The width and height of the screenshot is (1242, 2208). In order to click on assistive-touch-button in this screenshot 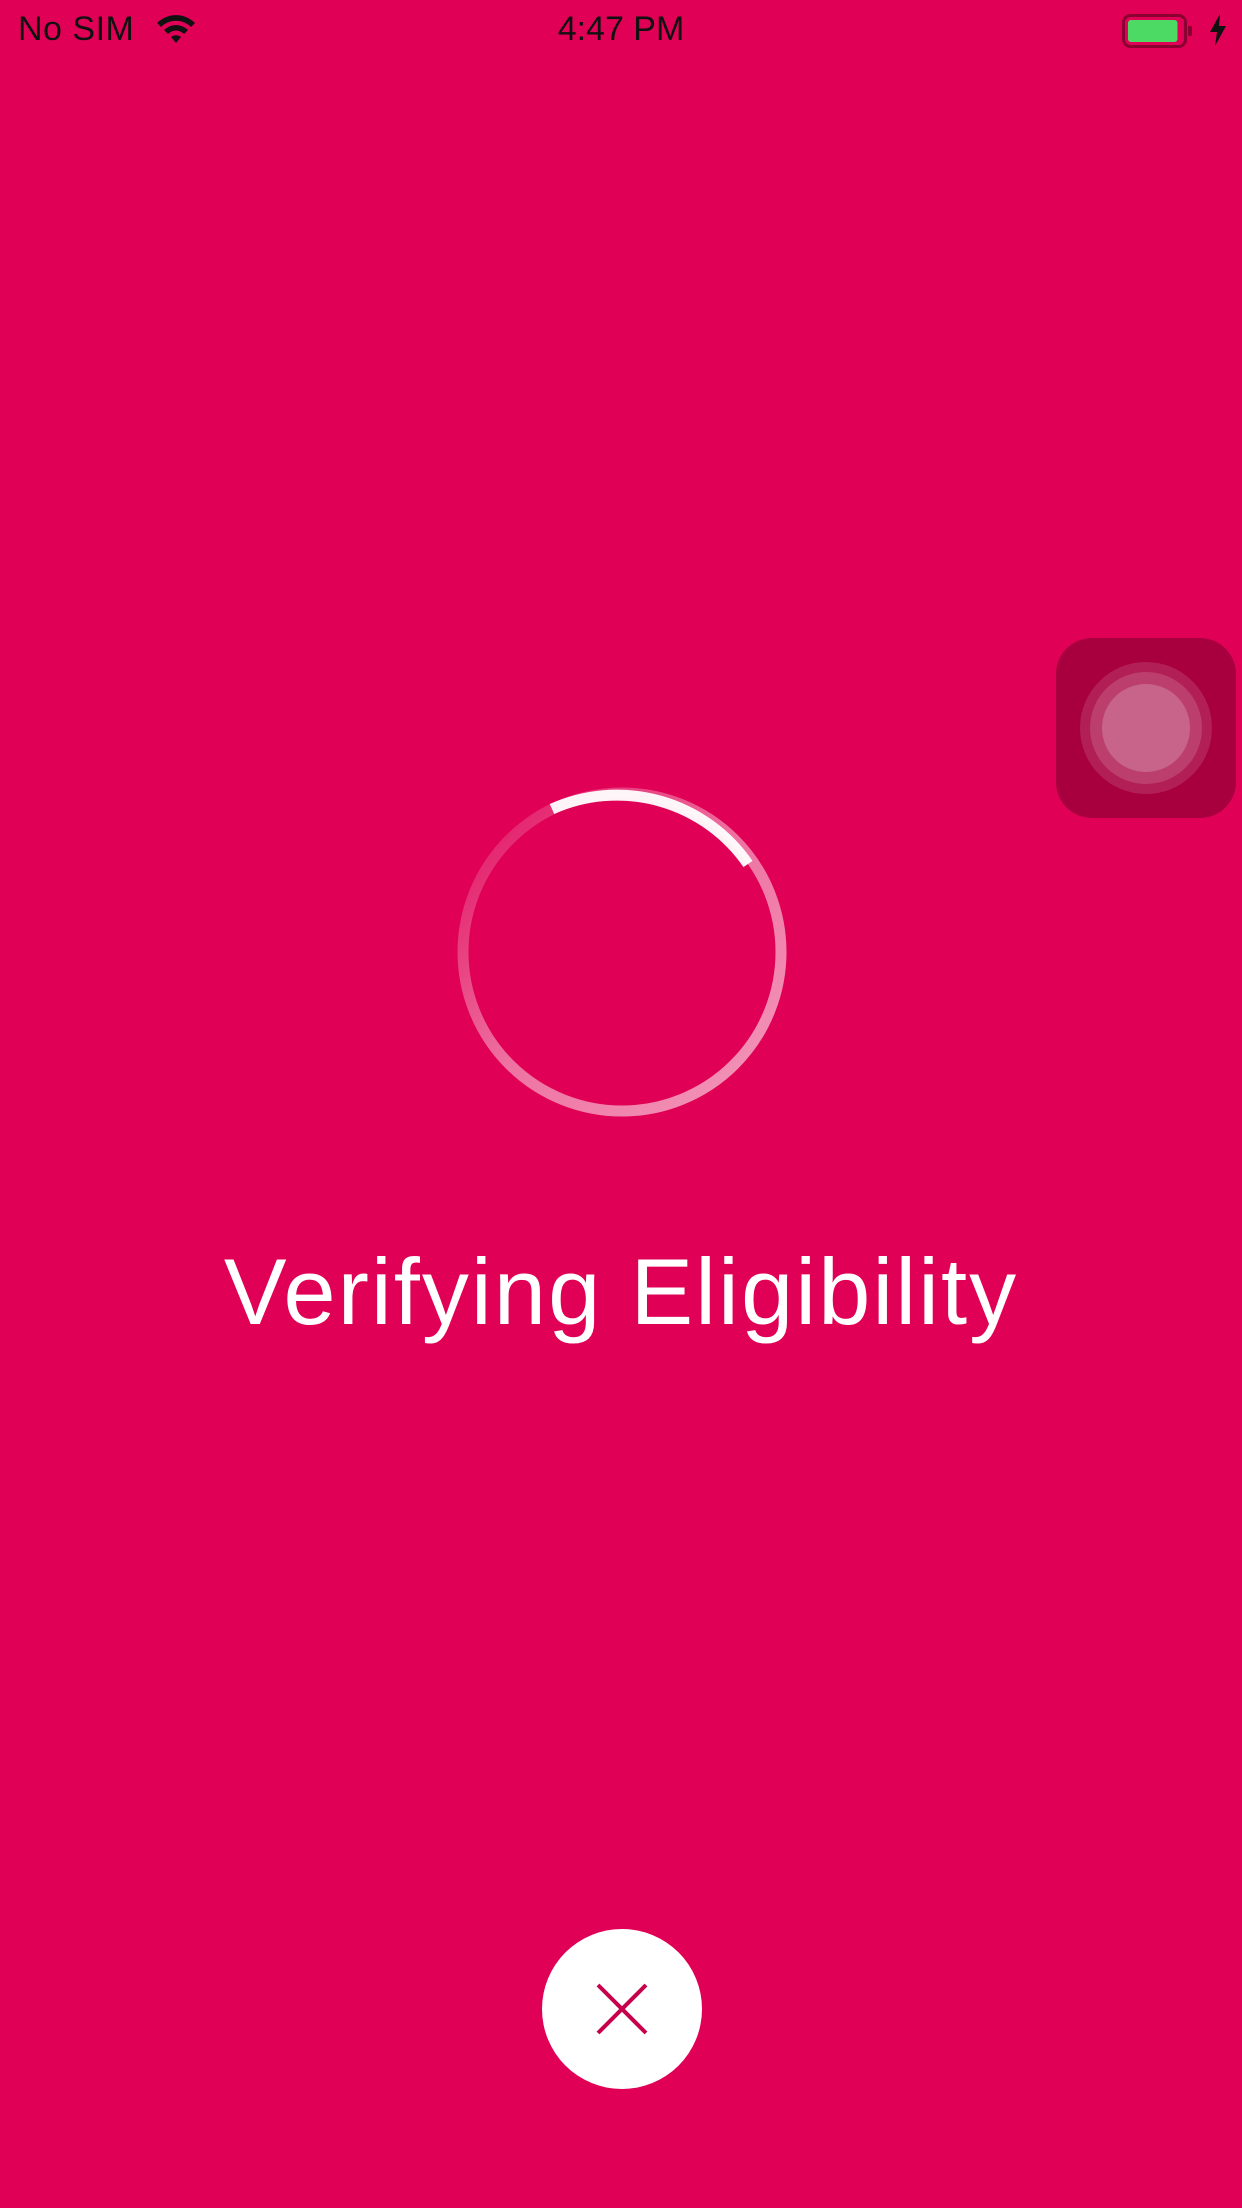, I will do `click(1146, 728)`.